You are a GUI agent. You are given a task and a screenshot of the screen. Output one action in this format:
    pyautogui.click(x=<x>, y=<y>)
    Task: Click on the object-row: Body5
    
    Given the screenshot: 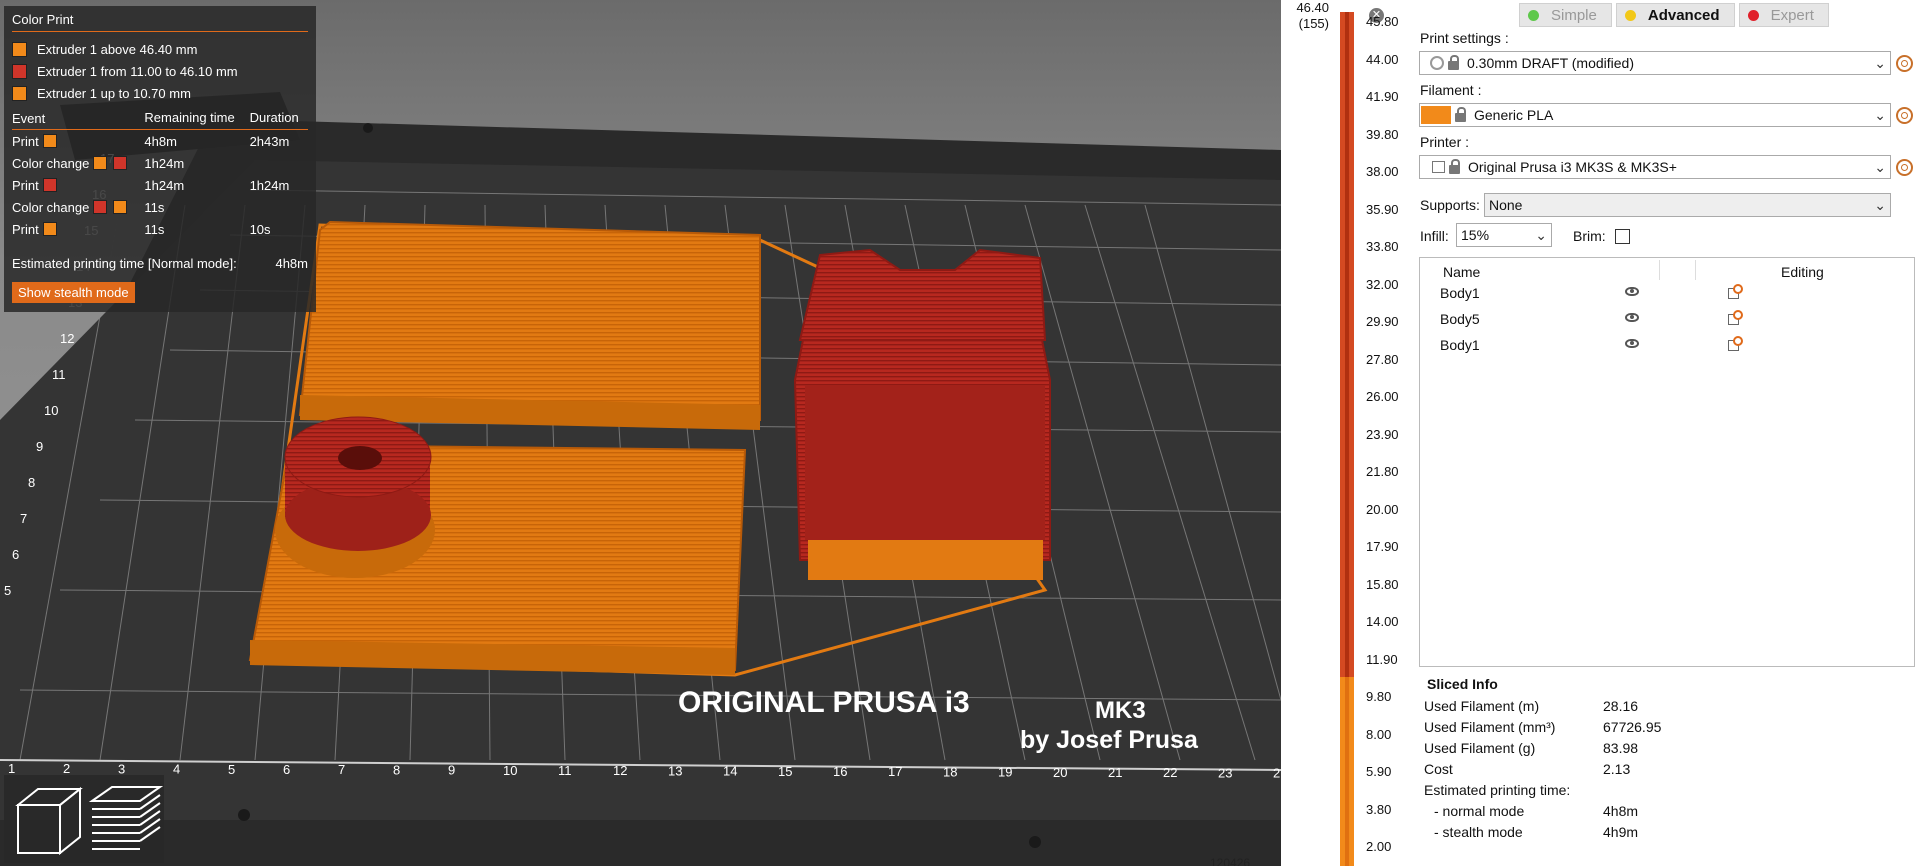 What is the action you would take?
    pyautogui.click(x=1667, y=321)
    